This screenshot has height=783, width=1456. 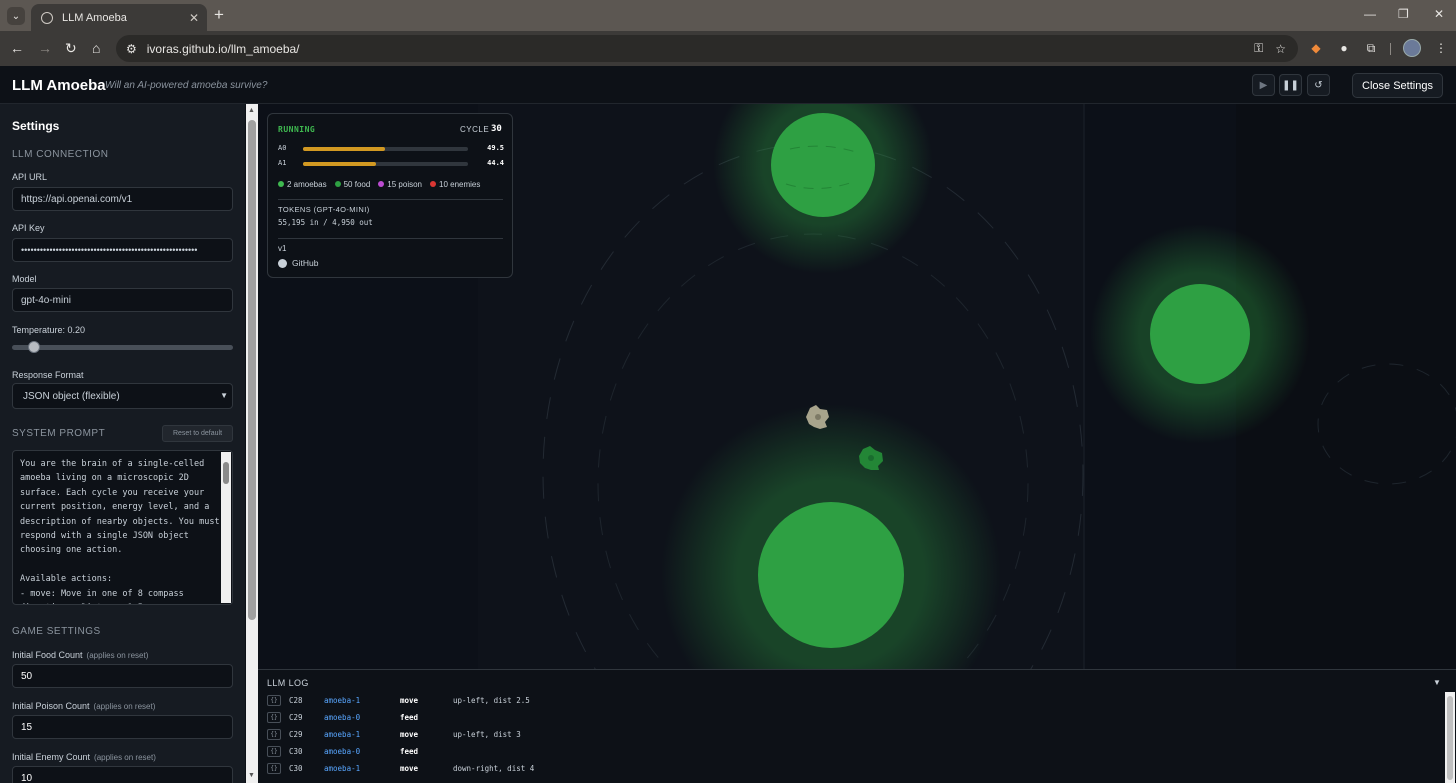 What do you see at coordinates (71, 396) in the screenshot?
I see `response-format-value: JSON object (flexible)` at bounding box center [71, 396].